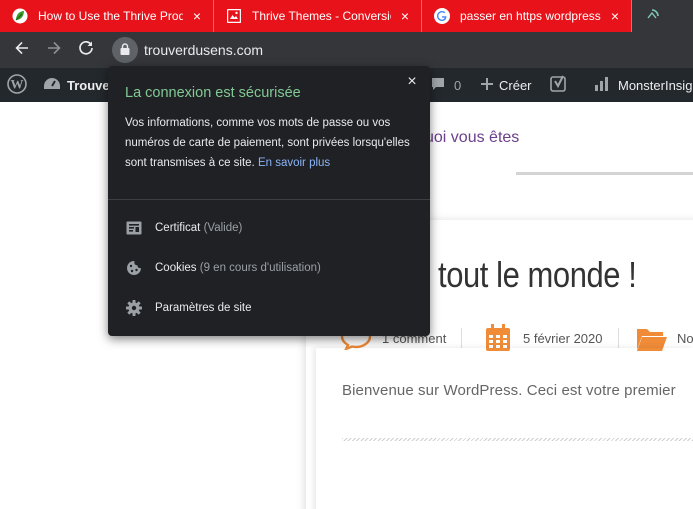 The width and height of the screenshot is (693, 509). I want to click on back-button, so click(22, 50).